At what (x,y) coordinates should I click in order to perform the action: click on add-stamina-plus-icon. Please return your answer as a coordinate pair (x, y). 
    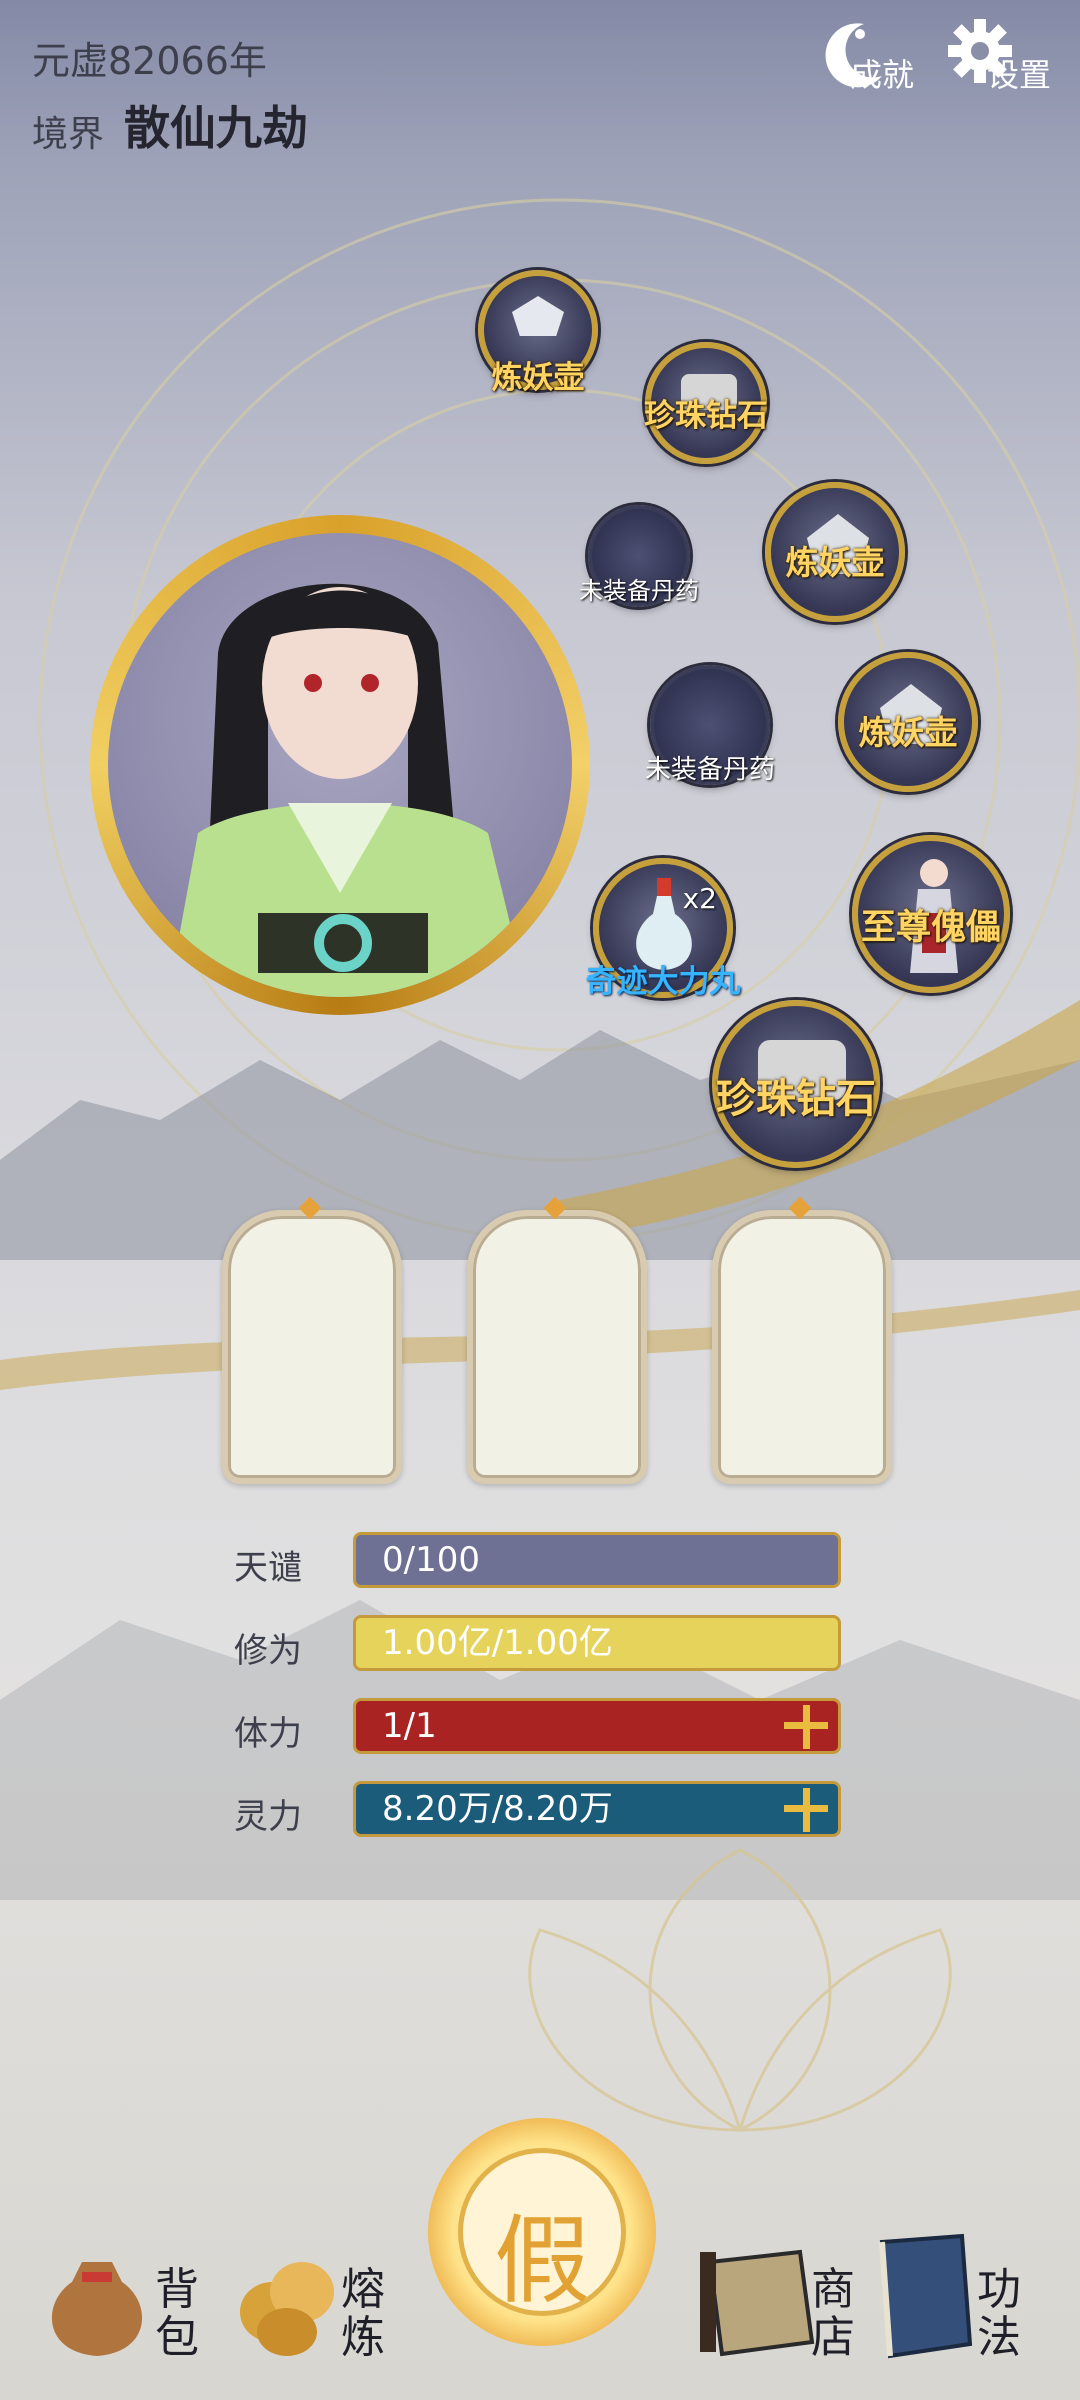
    Looking at the image, I should click on (805, 1726).